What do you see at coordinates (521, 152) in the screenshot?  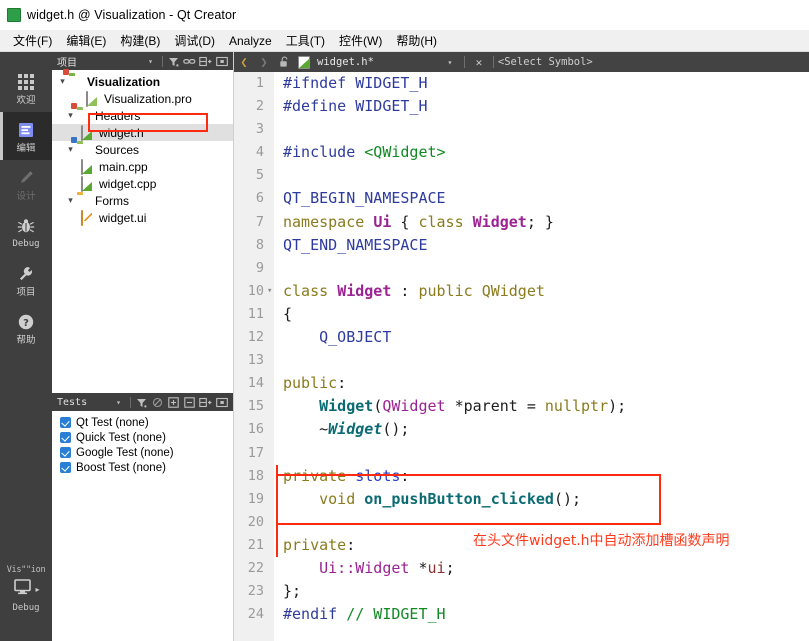 I see `code-line: 4 #include <QWidget>` at bounding box center [521, 152].